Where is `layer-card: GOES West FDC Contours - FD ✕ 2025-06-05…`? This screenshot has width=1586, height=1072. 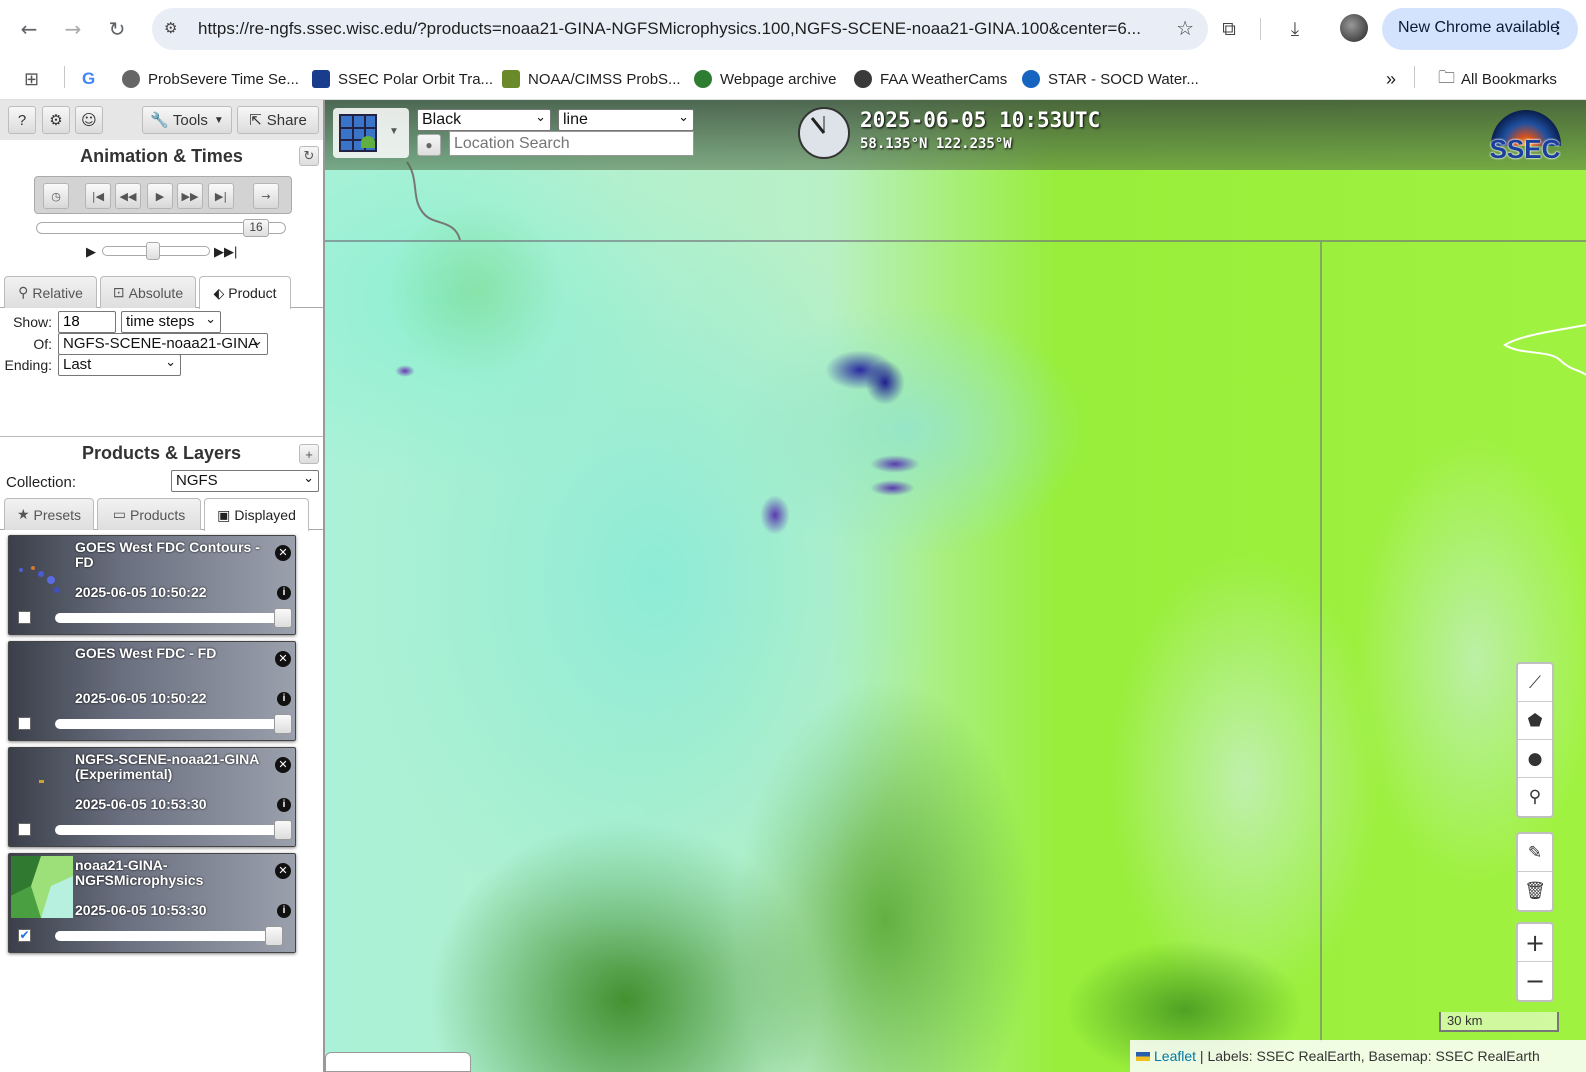 layer-card: GOES West FDC Contours - FD ✕ 2025-06-05… is located at coordinates (152, 585).